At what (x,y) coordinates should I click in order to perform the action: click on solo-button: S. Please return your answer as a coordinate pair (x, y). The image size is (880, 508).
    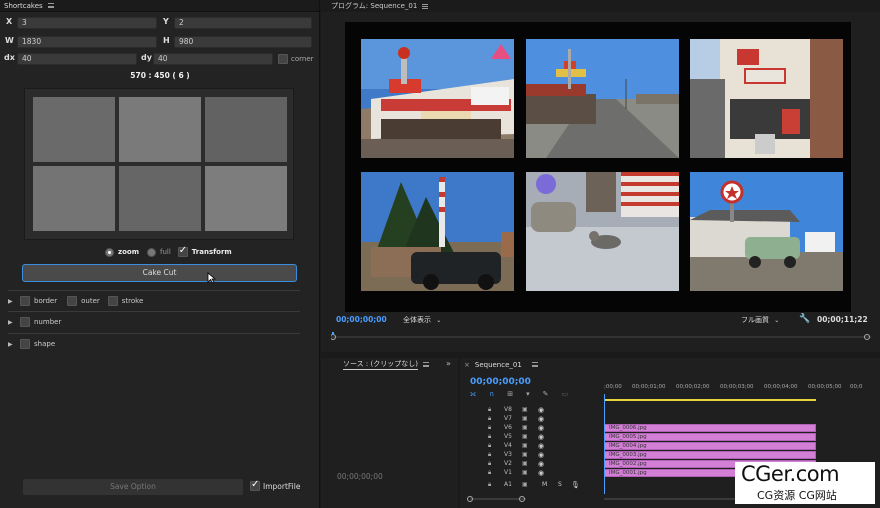
    Looking at the image, I should click on (560, 484).